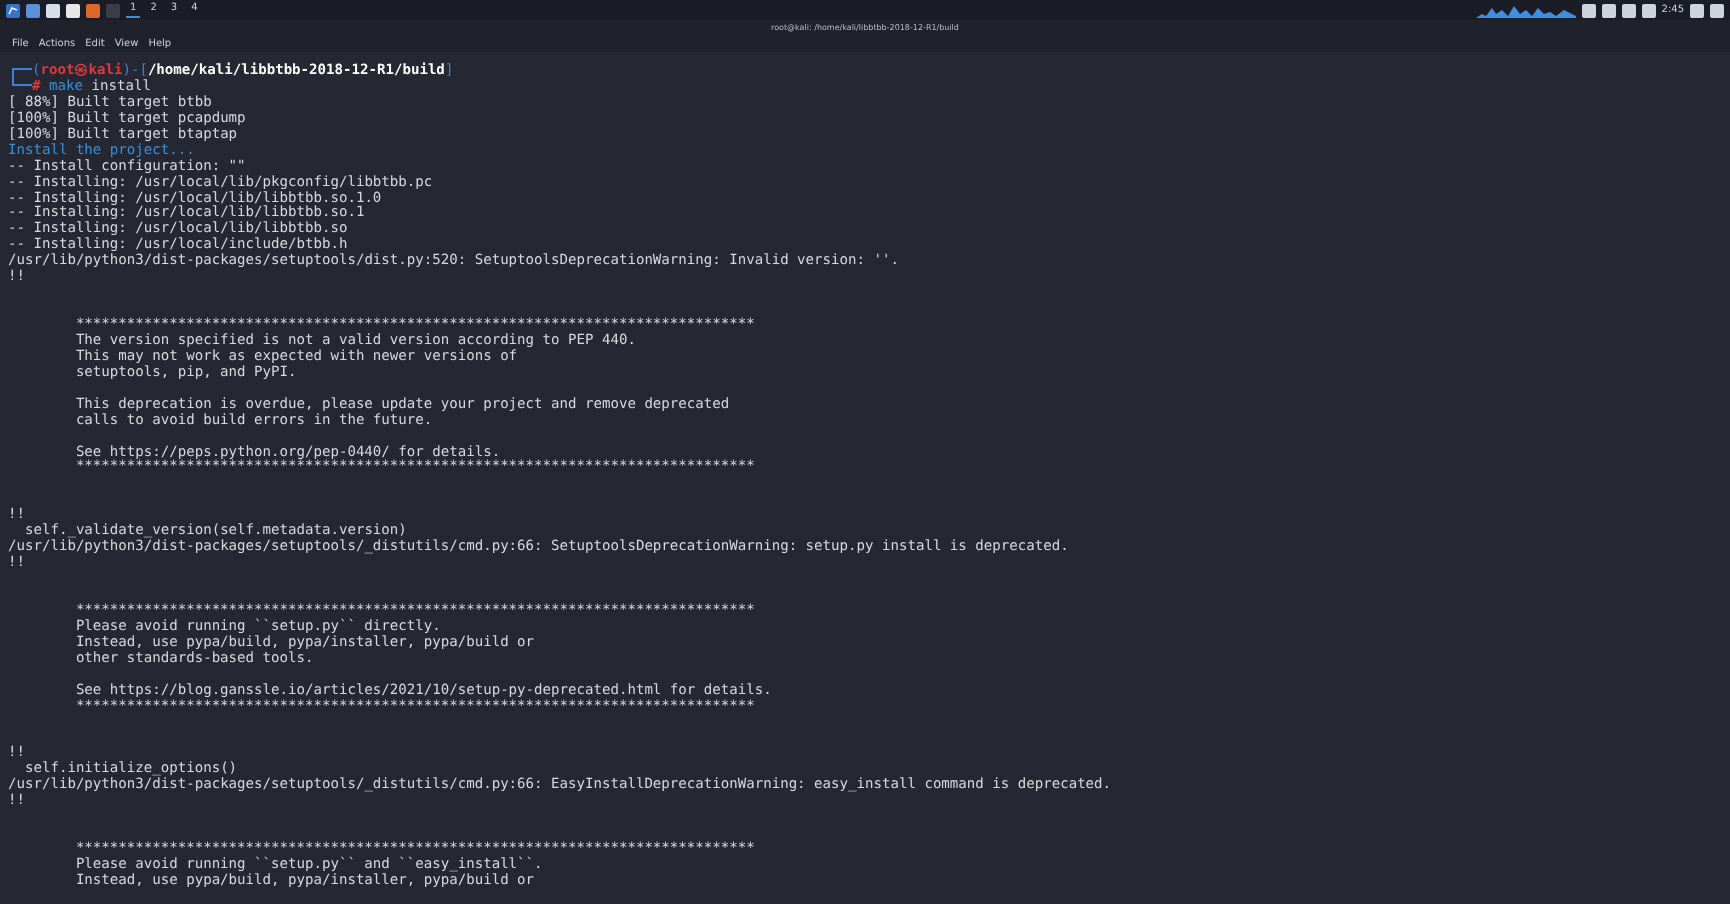 The width and height of the screenshot is (1730, 904). What do you see at coordinates (1525, 10) in the screenshot?
I see `network-graph-icon` at bounding box center [1525, 10].